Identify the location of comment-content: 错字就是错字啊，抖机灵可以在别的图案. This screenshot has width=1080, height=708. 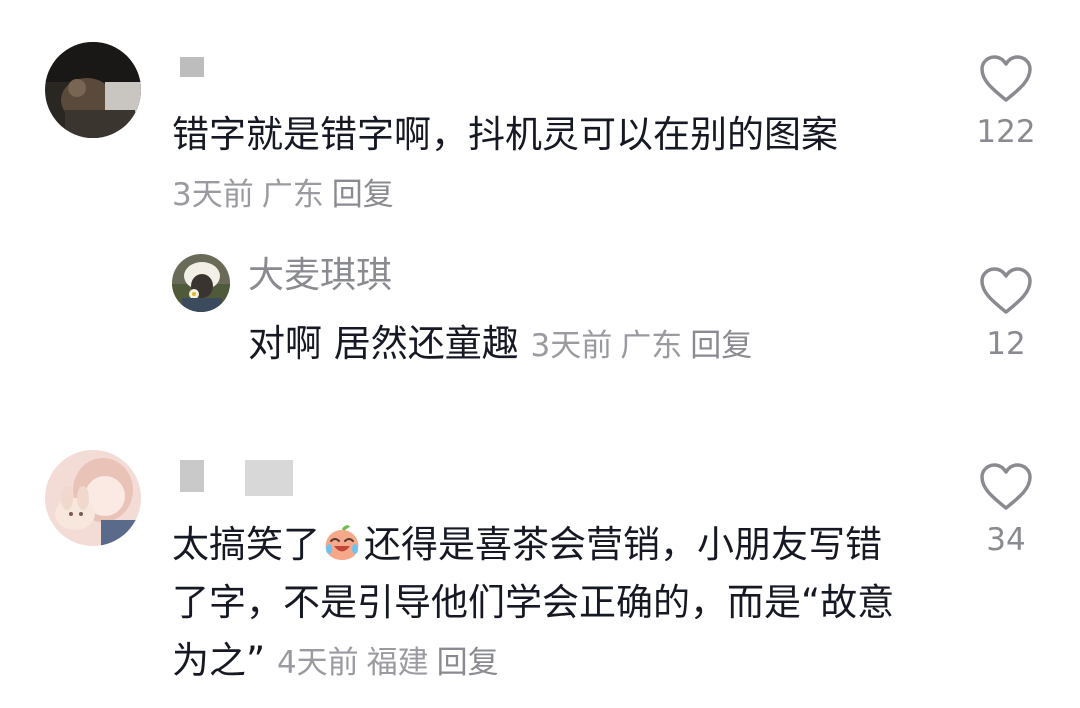
(505, 134).